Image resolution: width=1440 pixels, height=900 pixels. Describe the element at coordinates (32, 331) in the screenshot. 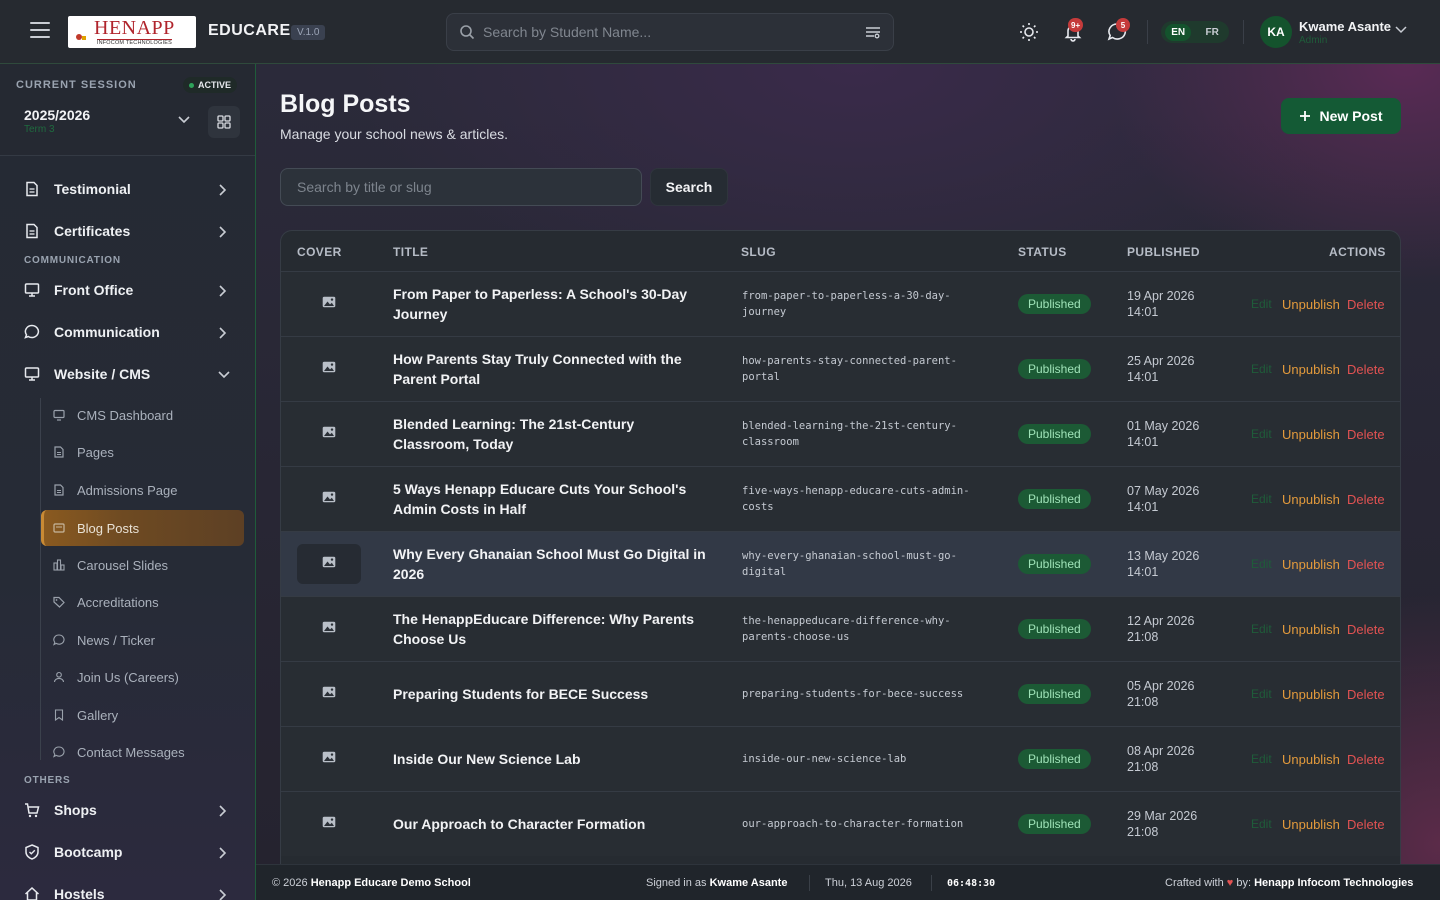

I see `chat-icon` at that location.